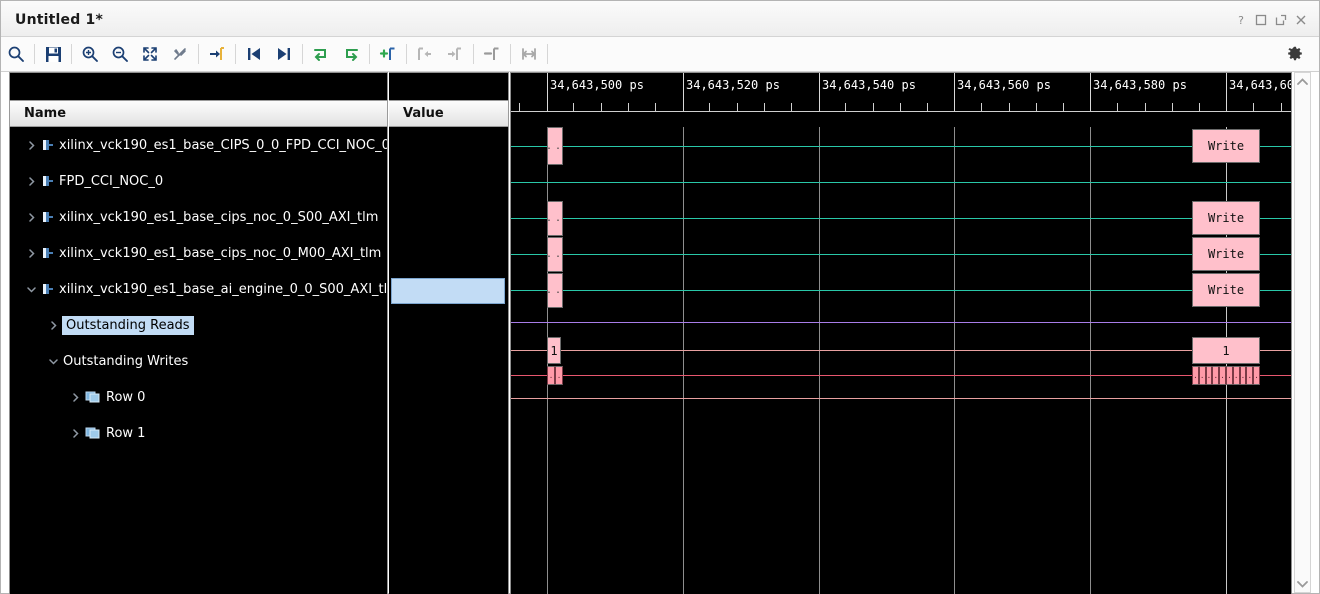 The height and width of the screenshot is (594, 1320). I want to click on scroll-up-icon, so click(1302, 82).